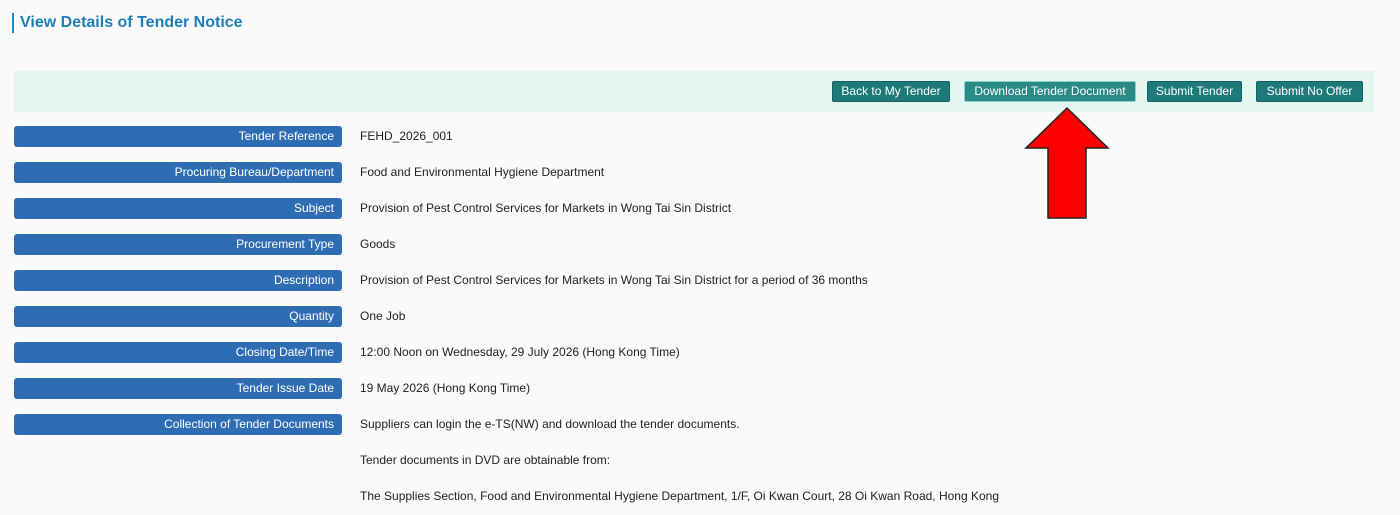  What do you see at coordinates (178, 280) in the screenshot?
I see `description-label: Description` at bounding box center [178, 280].